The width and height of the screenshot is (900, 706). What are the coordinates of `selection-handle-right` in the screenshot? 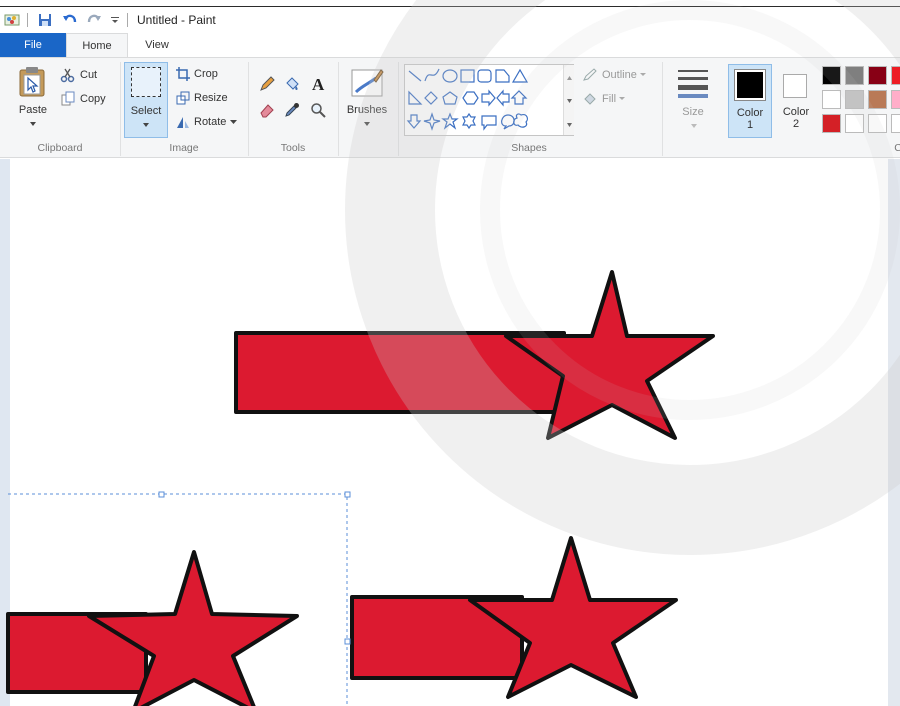 It's located at (347, 641).